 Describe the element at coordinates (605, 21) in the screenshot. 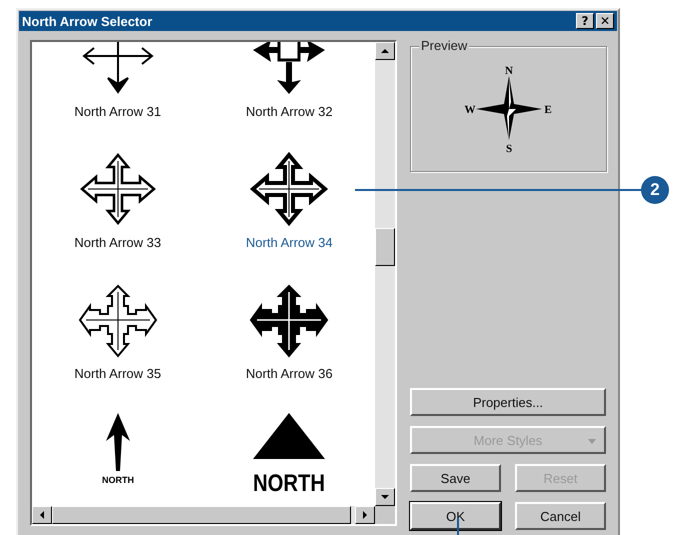

I see `close-button: ✕` at that location.